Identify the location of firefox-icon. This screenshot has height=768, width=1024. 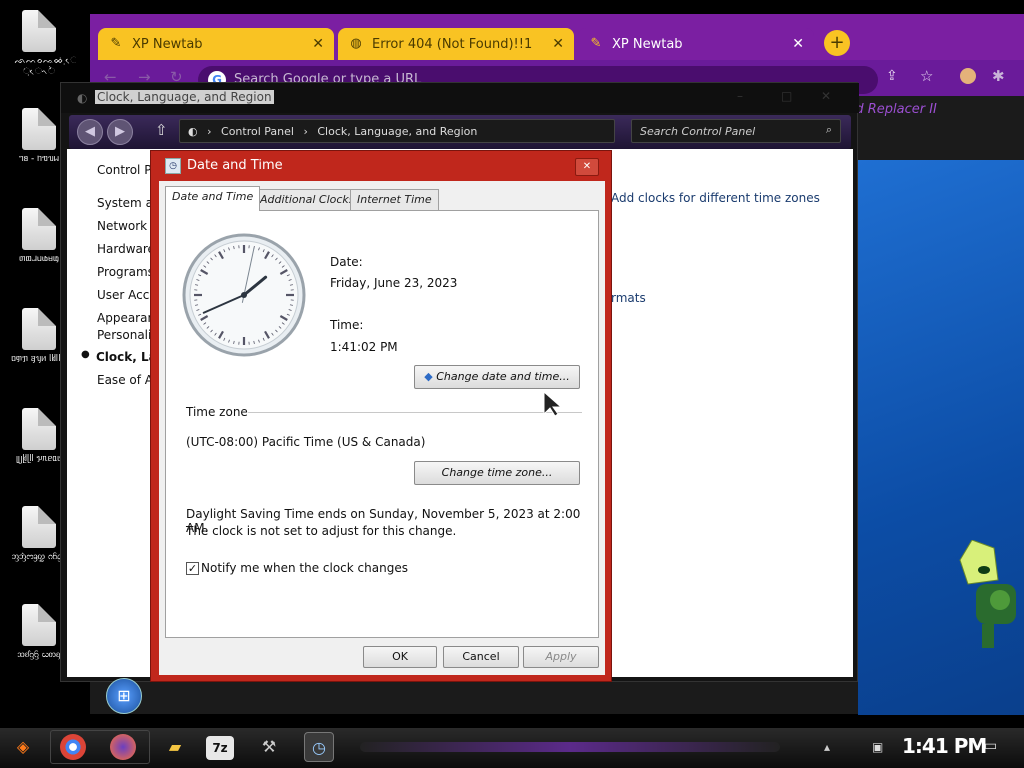
(123, 747).